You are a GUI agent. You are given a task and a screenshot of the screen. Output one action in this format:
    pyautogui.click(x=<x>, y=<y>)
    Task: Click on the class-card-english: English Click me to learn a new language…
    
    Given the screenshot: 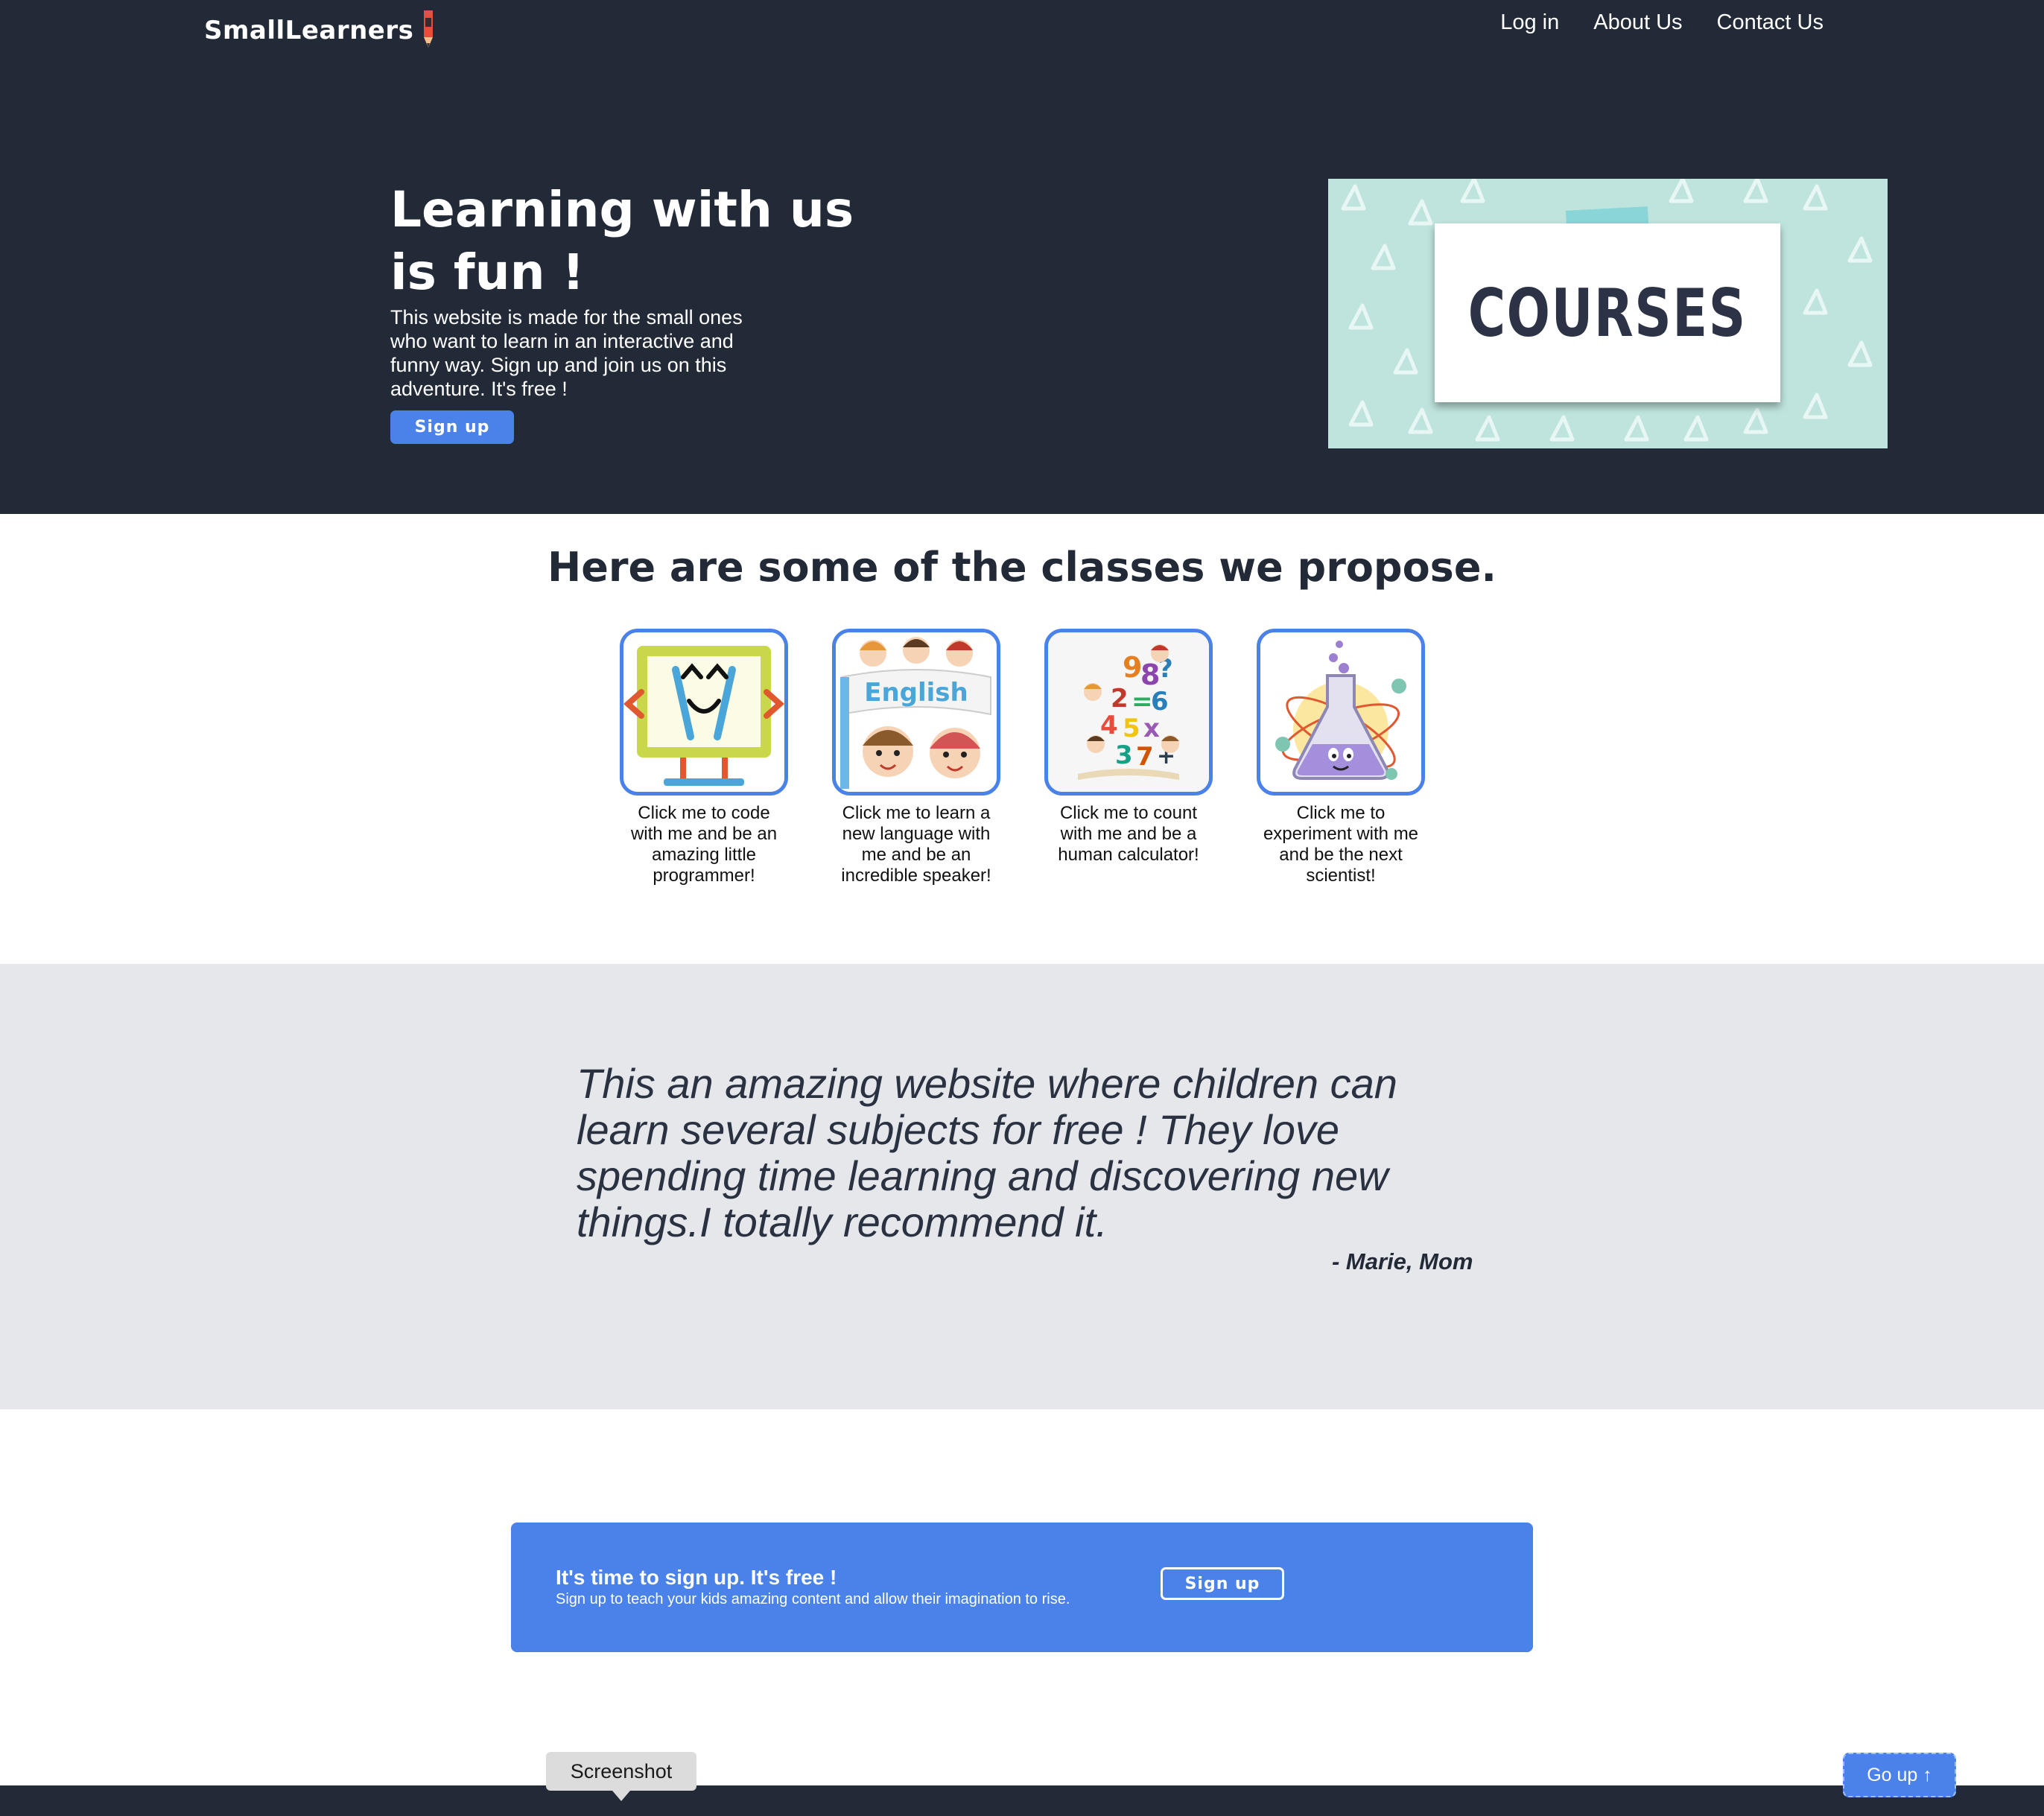 What is the action you would take?
    pyautogui.click(x=916, y=757)
    